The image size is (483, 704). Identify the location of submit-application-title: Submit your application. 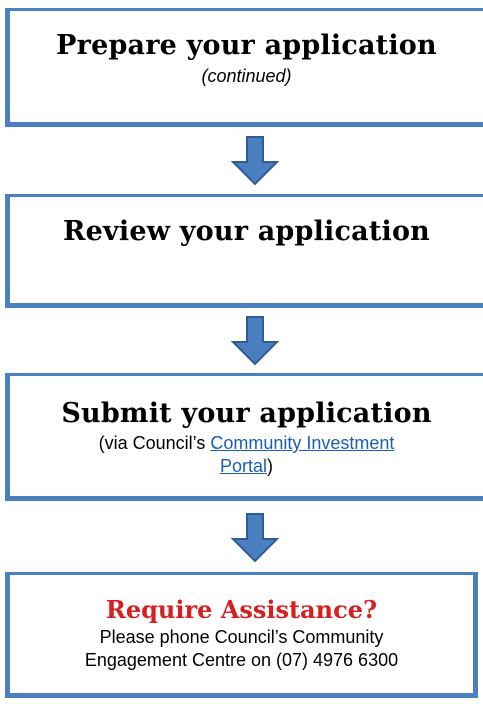
(246, 413).